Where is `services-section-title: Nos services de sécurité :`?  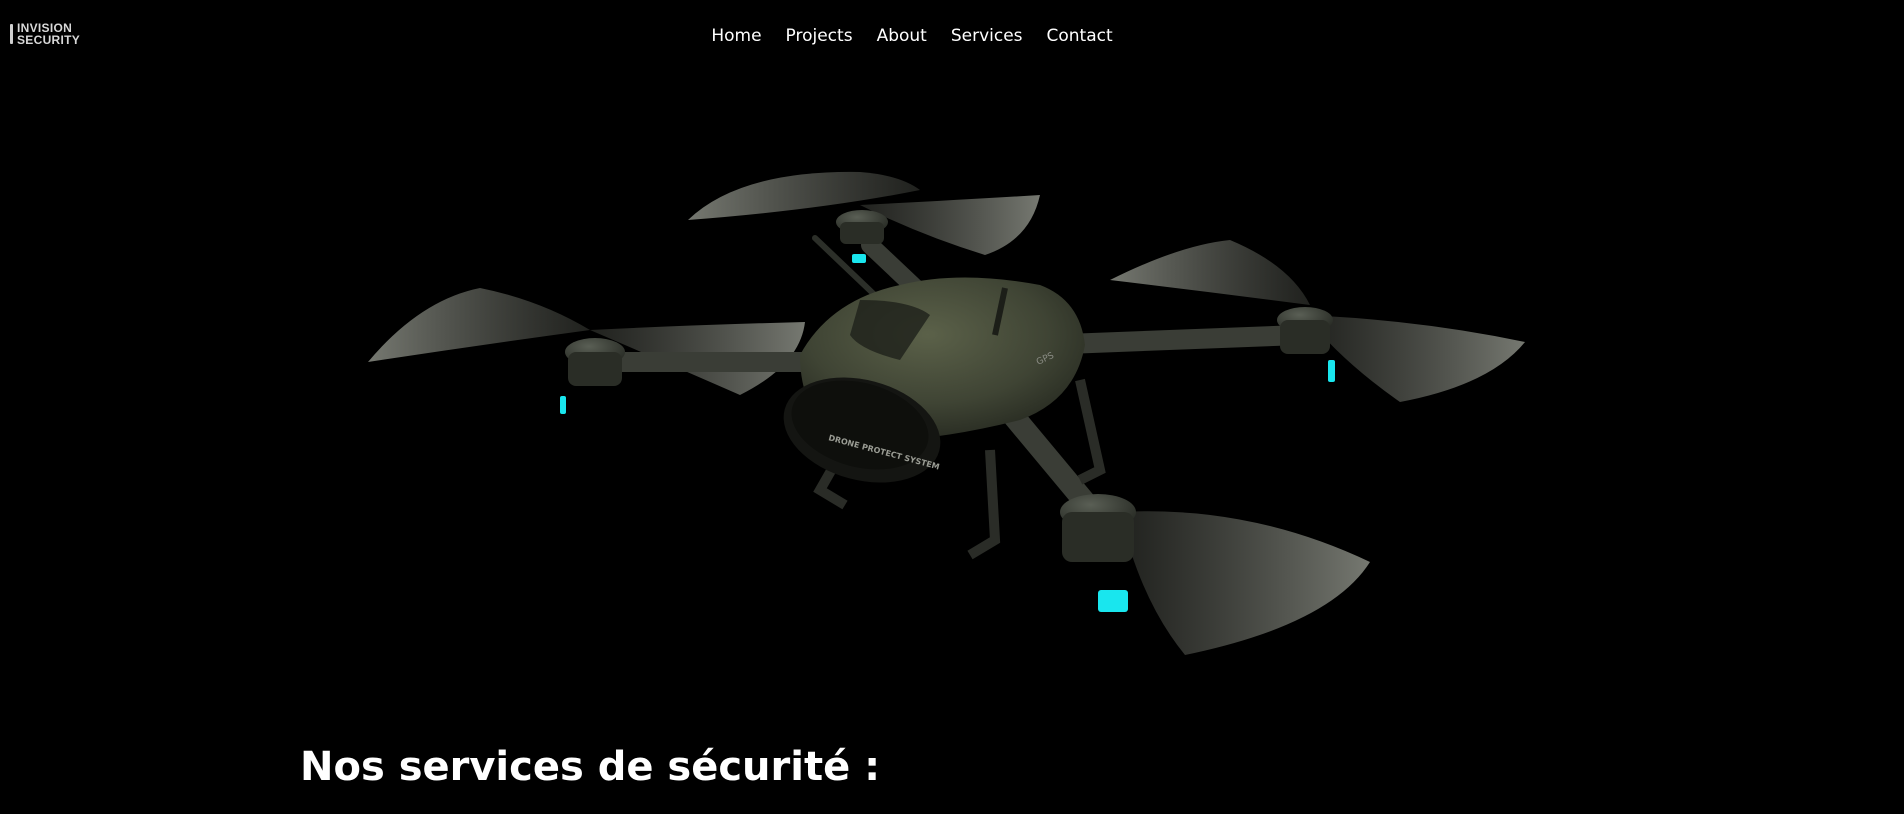
services-section-title: Nos services de sécurité : is located at coordinates (590, 767).